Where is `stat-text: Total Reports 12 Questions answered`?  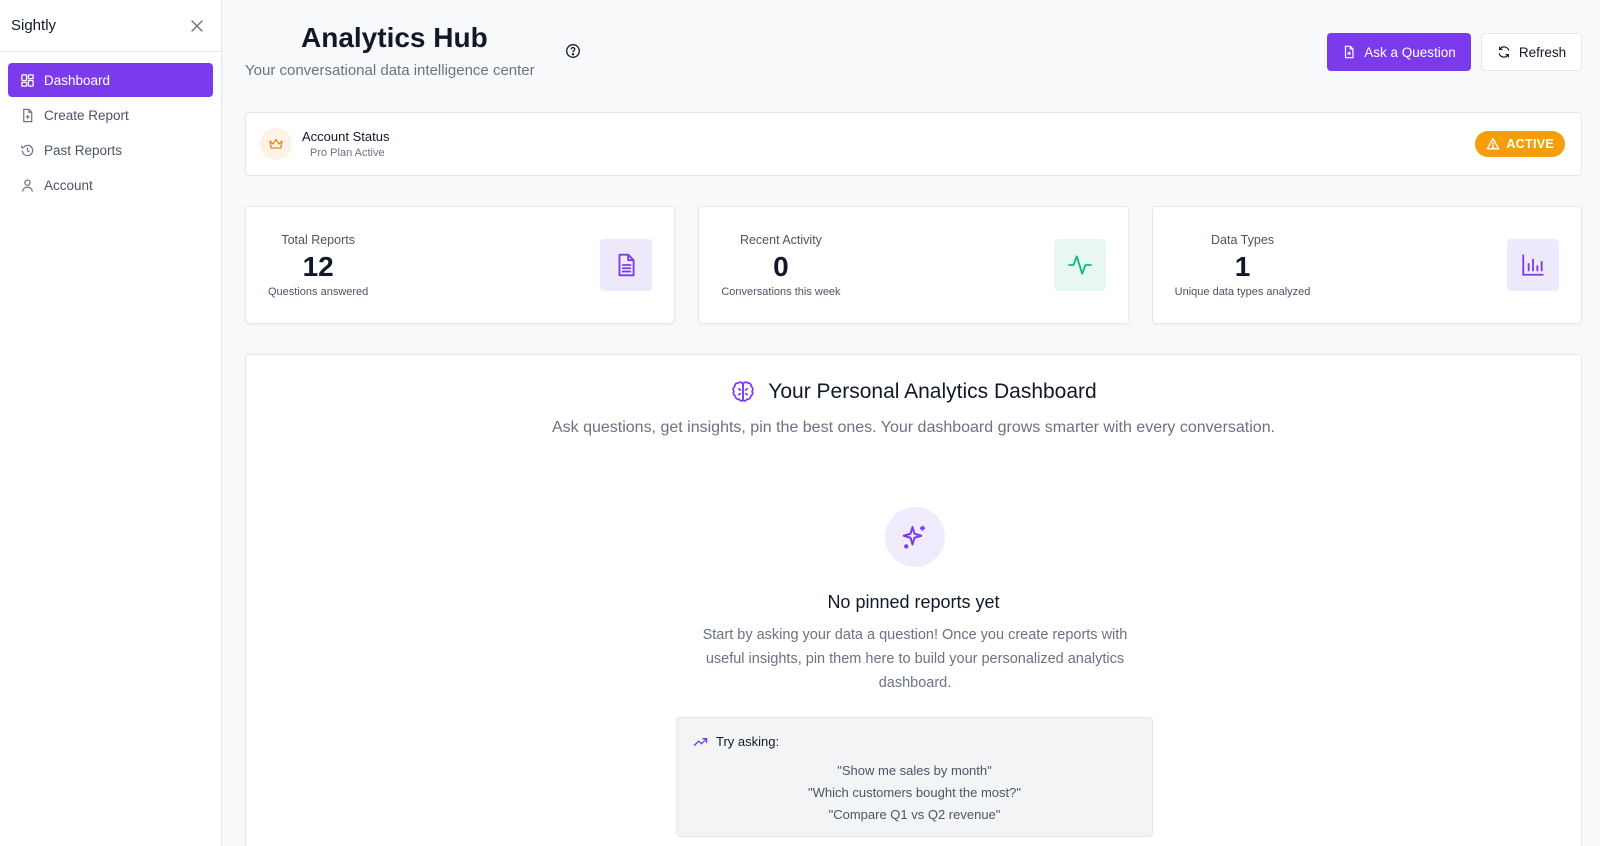
stat-text: Total Reports 12 Questions answered is located at coordinates (318, 265).